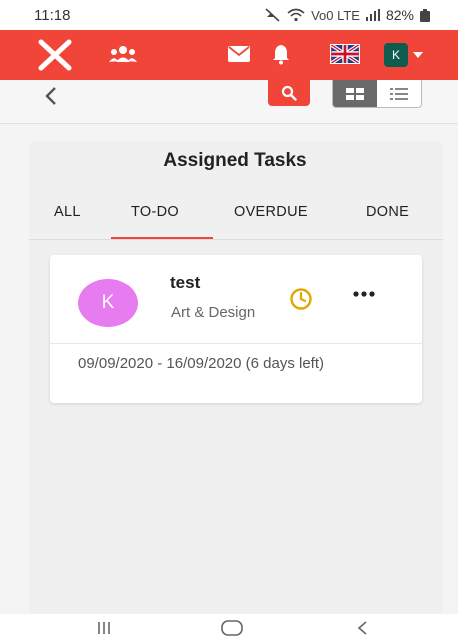 The image size is (458, 644). Describe the element at coordinates (271, 212) in the screenshot. I see `tab-overdue: OVERDUE` at that location.